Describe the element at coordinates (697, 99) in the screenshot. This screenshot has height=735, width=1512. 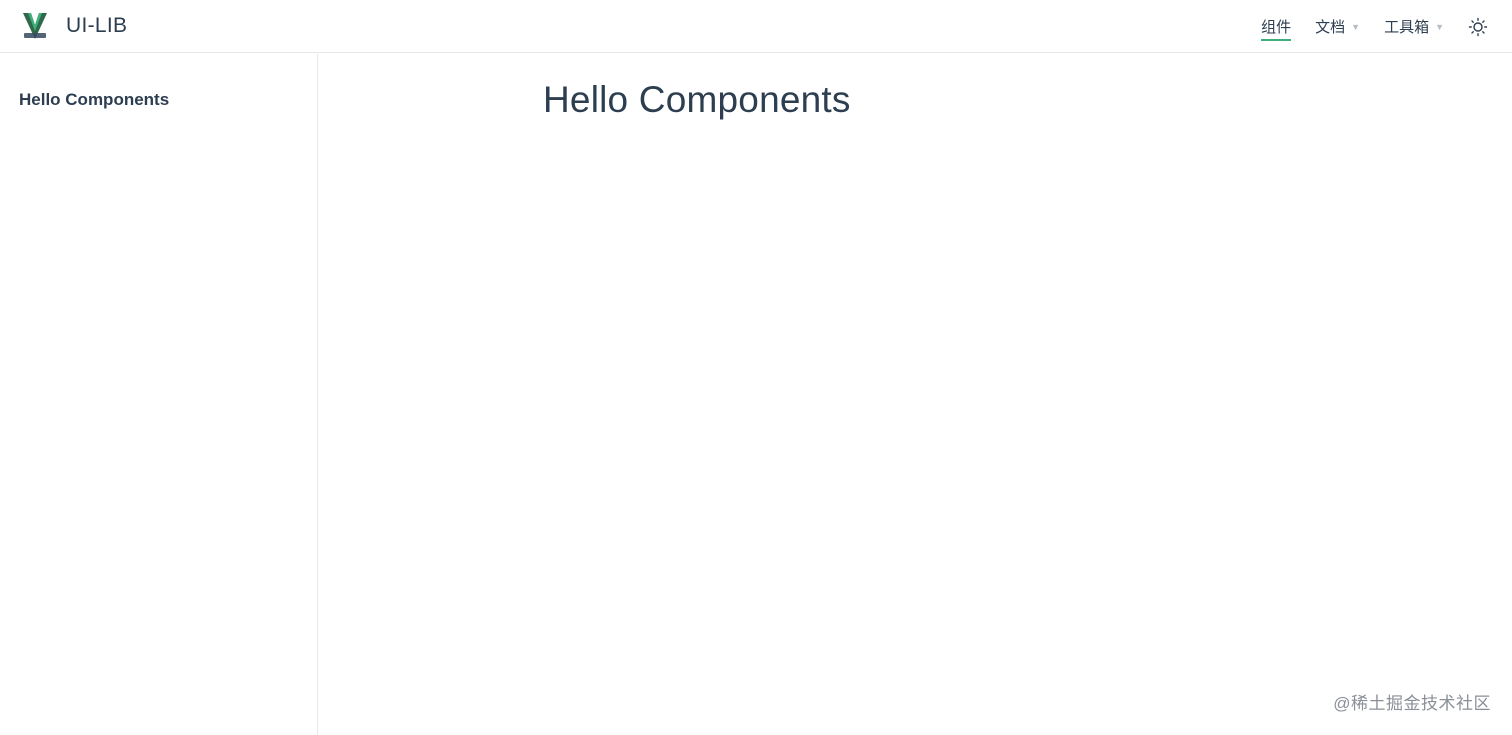
I see `page-title: Hello Components` at that location.